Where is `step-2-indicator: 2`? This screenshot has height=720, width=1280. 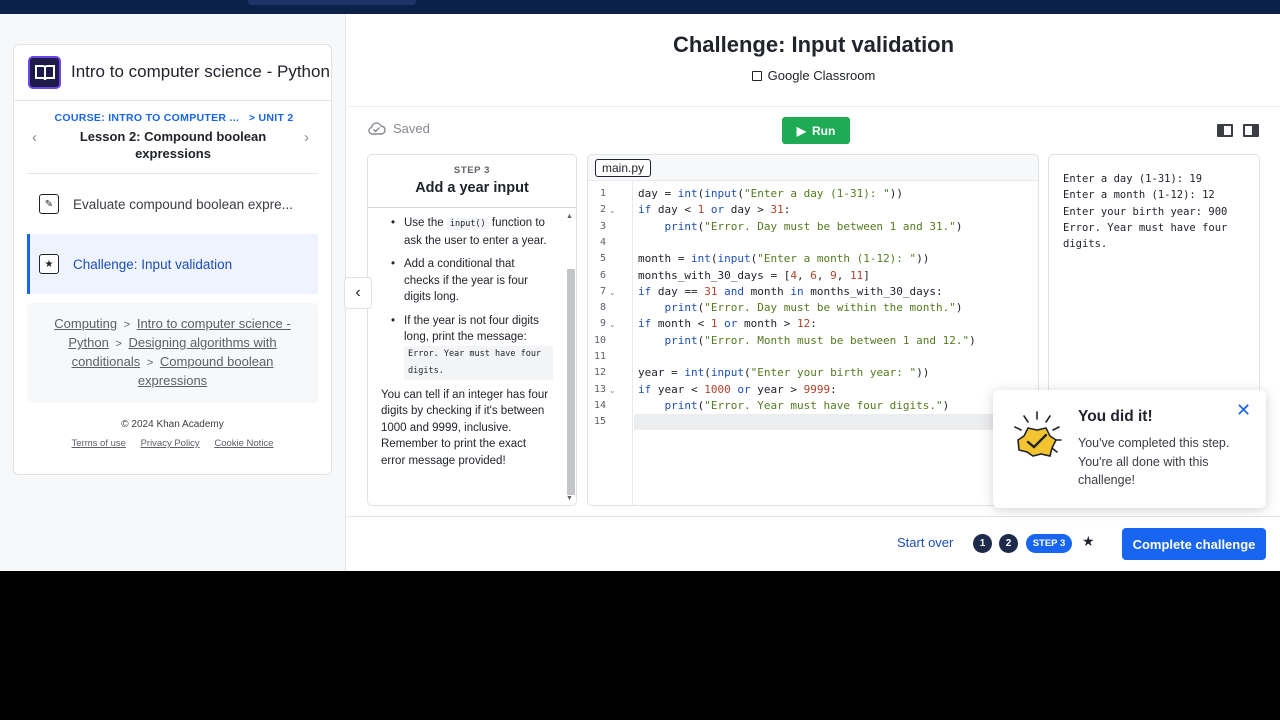 step-2-indicator: 2 is located at coordinates (1008, 543).